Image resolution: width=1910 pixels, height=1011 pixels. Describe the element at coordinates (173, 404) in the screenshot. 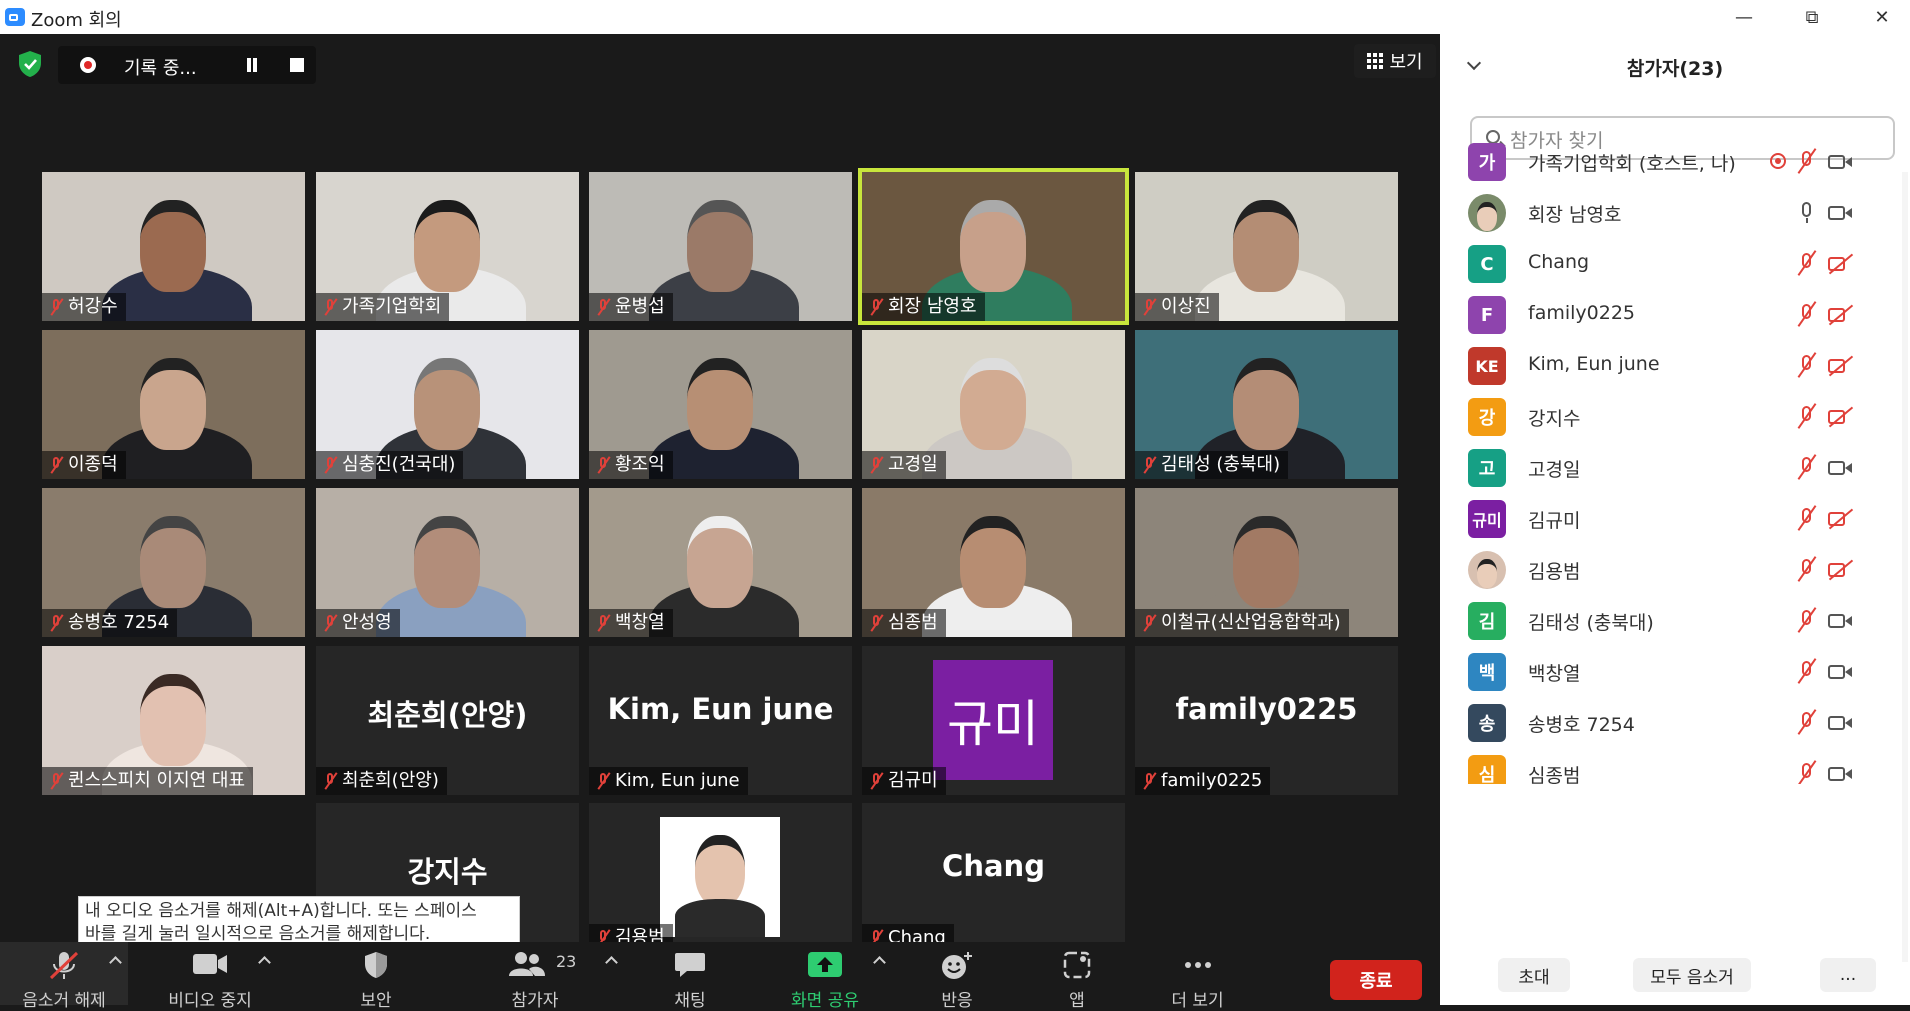

I see `video-tile: 이종덕` at that location.